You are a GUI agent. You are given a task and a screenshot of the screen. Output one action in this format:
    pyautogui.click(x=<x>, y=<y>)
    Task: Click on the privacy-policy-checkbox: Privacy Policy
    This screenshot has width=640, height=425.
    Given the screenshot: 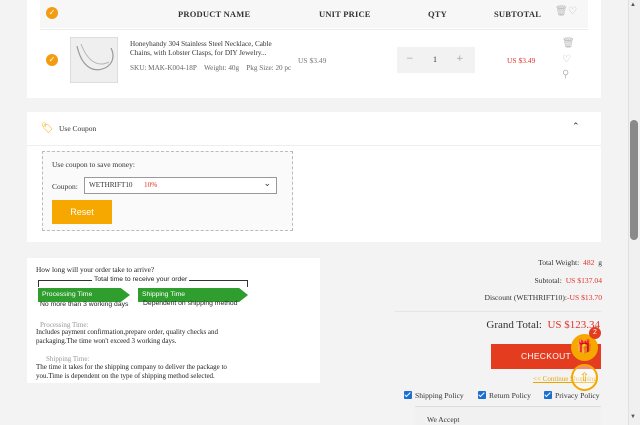 What is the action you would take?
    pyautogui.click(x=572, y=395)
    